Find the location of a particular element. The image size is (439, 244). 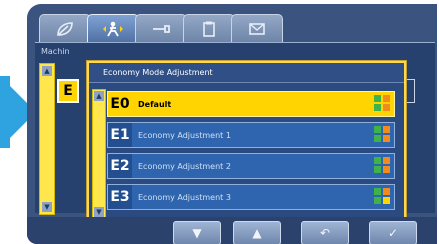

tab-tool is located at coordinates (161, 28).